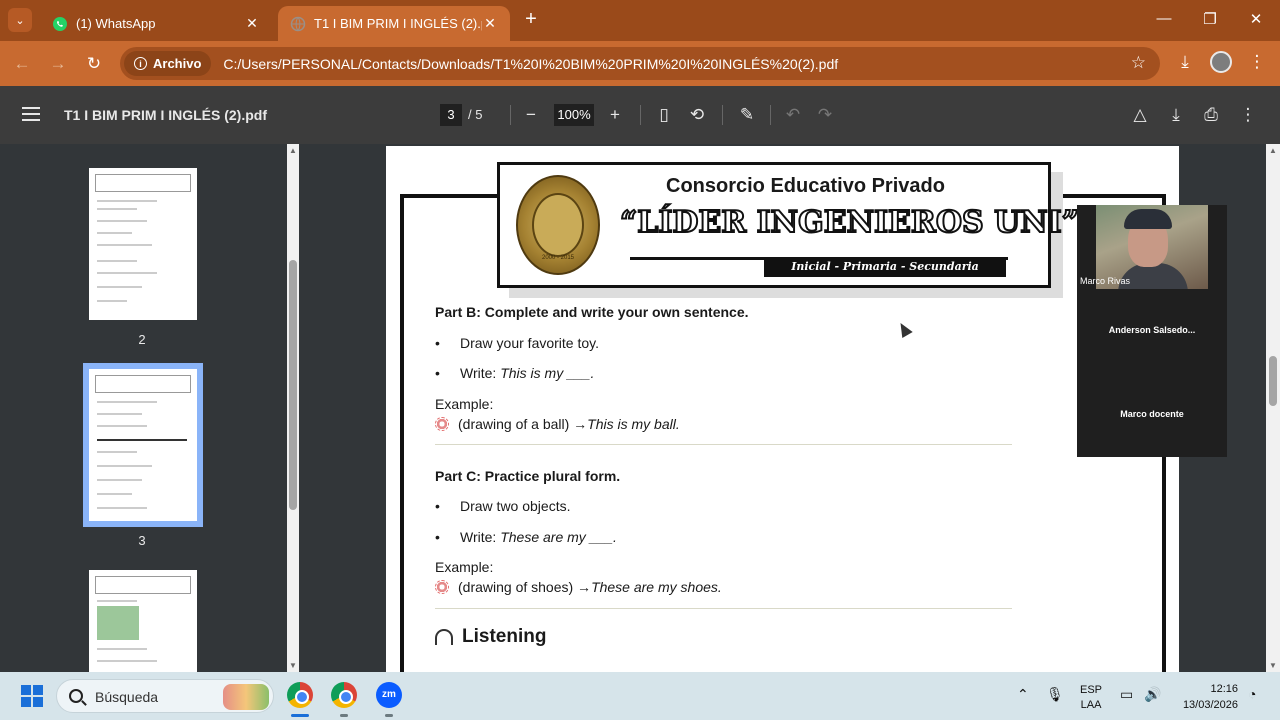  I want to click on download-button: ⤓, so click(1176, 115).